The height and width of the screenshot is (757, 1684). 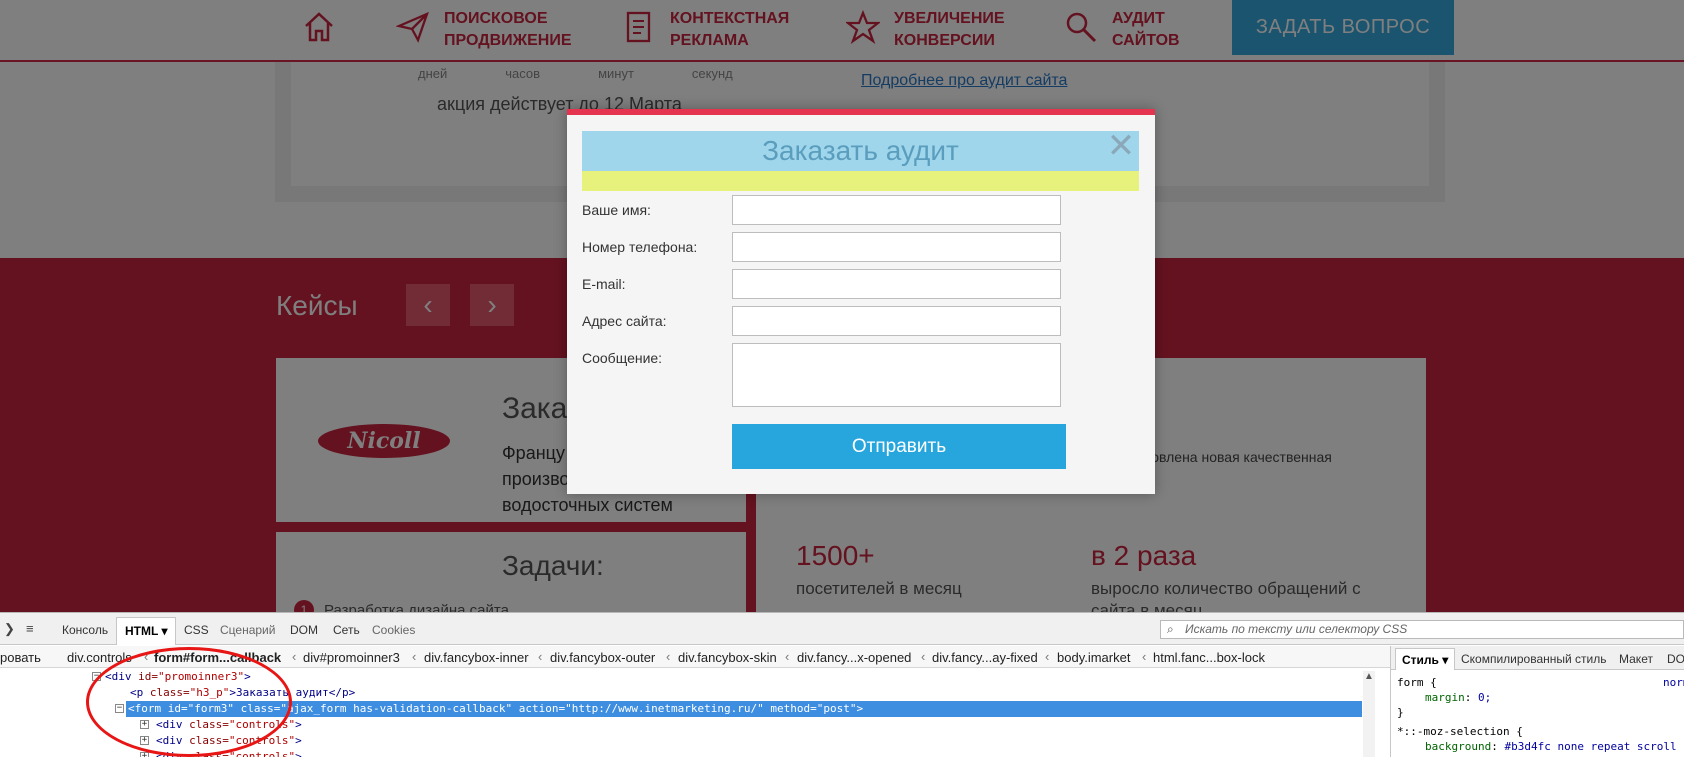 I want to click on tab-html: HTML ▾, so click(x=146, y=631).